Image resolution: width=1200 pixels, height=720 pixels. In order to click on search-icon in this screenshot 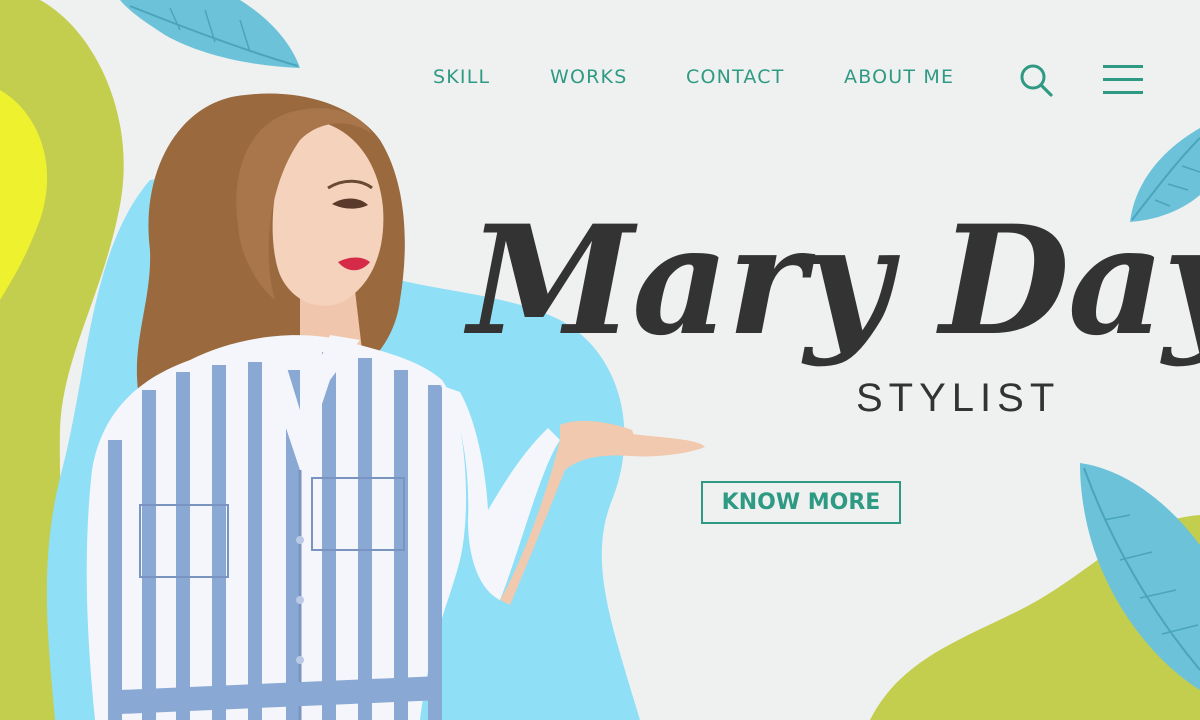, I will do `click(1036, 80)`.